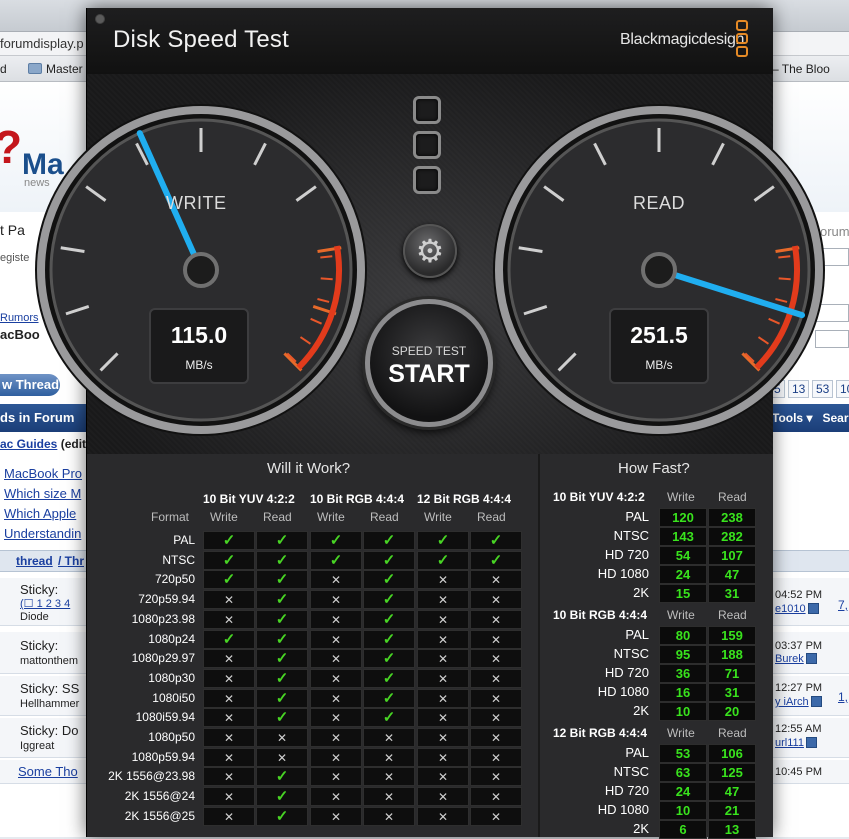 The height and width of the screenshot is (839, 849). Describe the element at coordinates (798, 729) in the screenshot. I see `last-post-time: 12:55 AM` at that location.